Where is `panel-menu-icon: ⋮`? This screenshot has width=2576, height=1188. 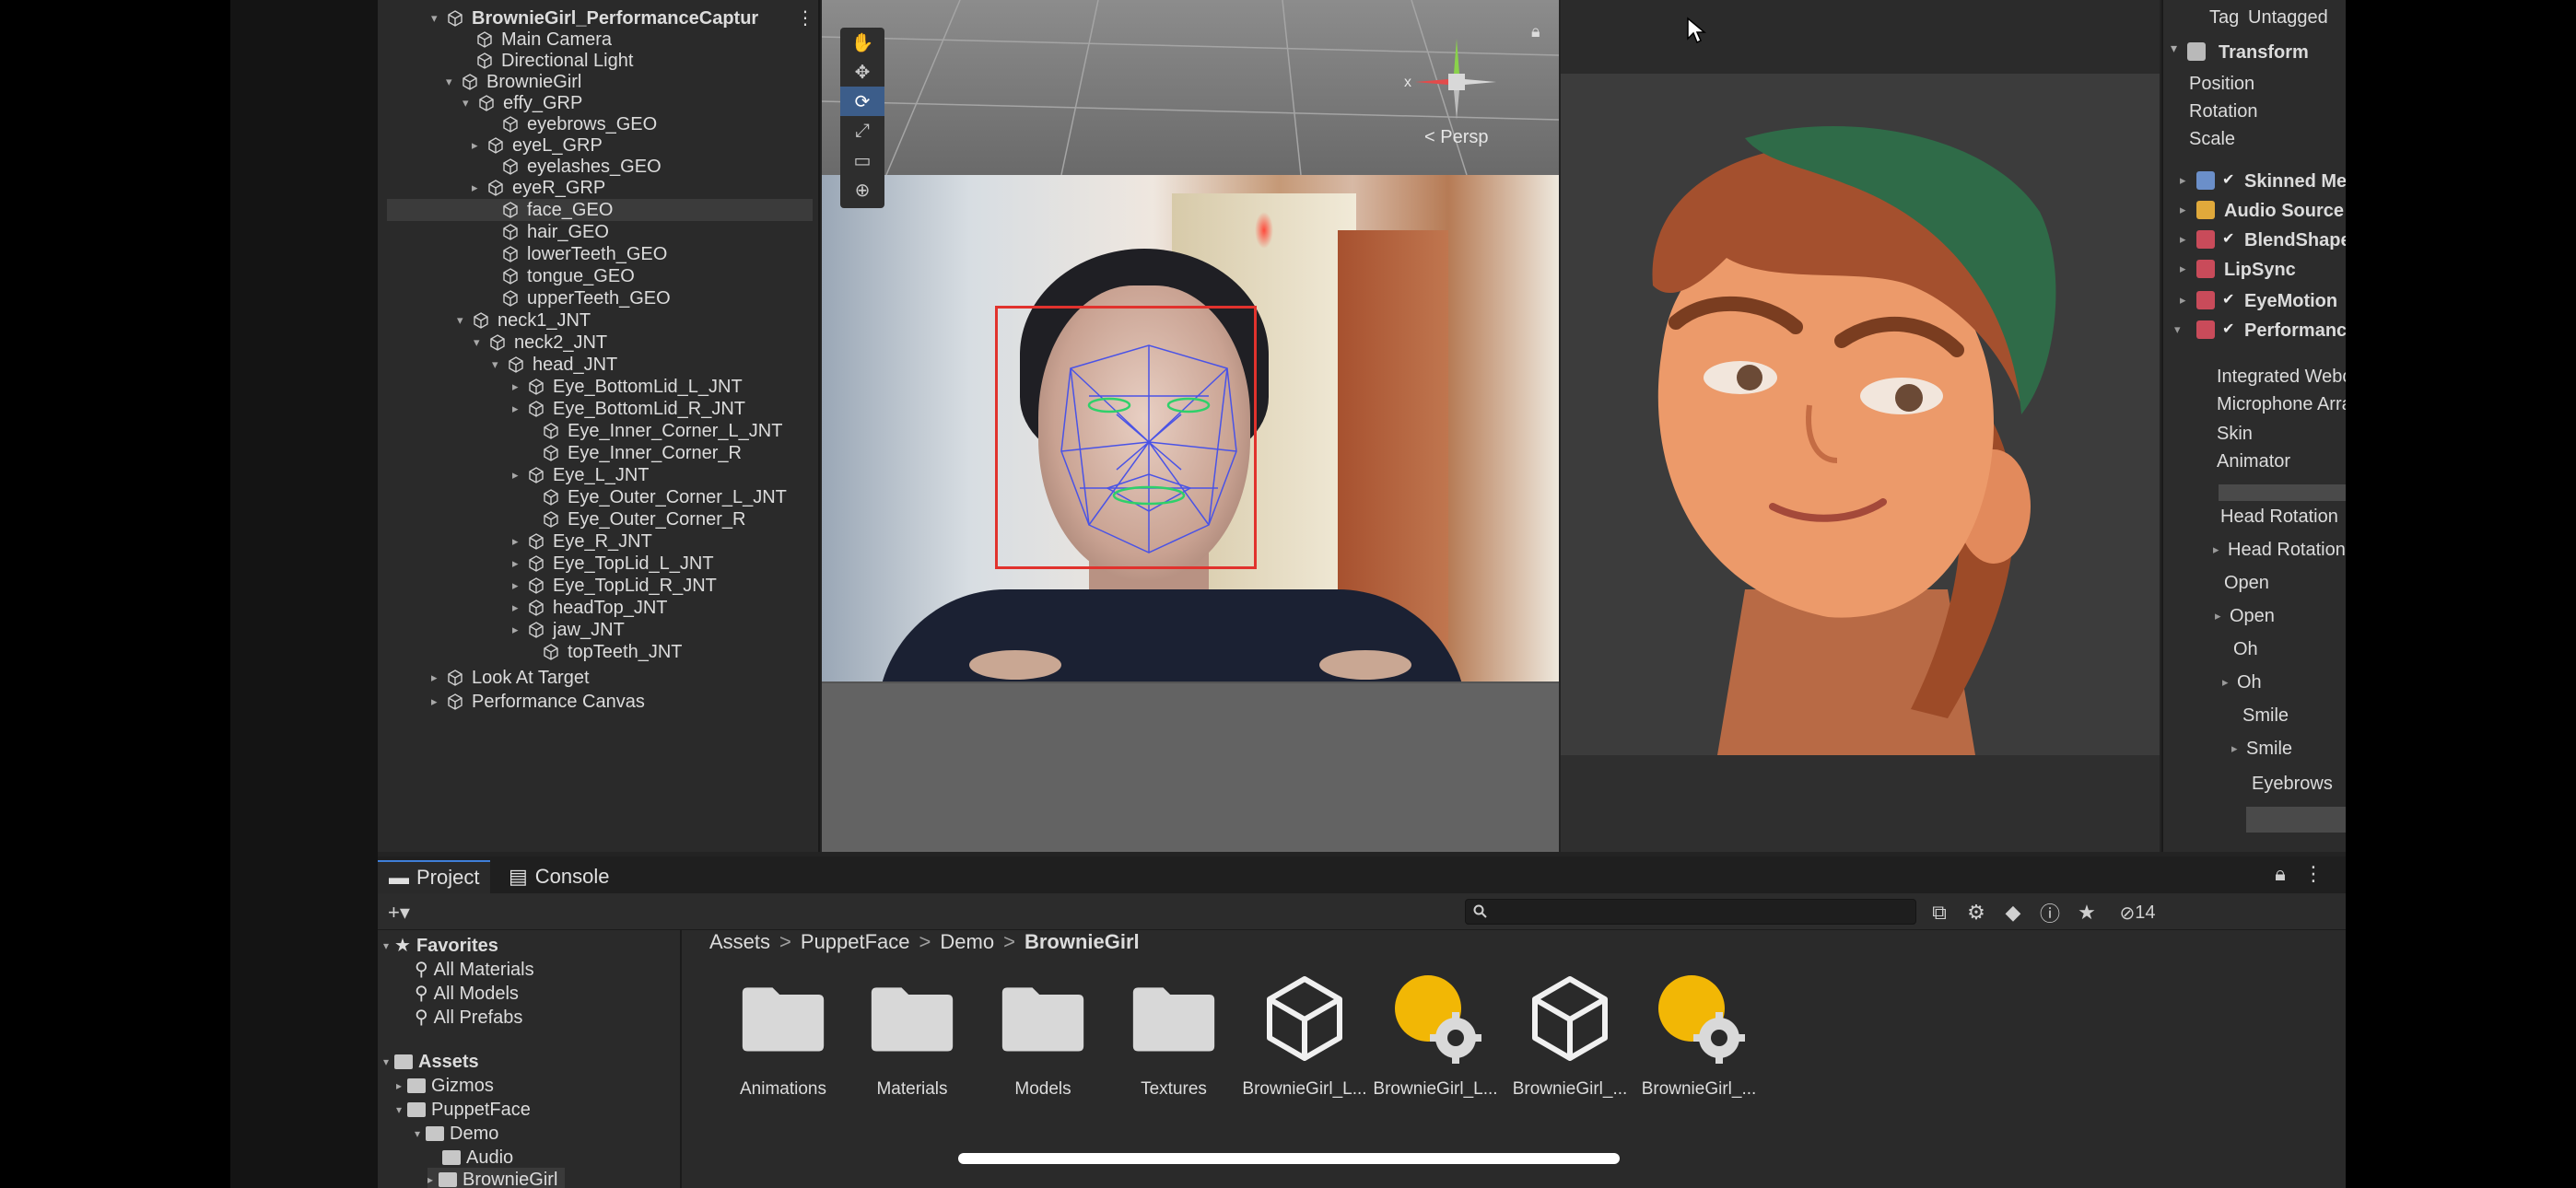 panel-menu-icon: ⋮ is located at coordinates (2313, 874).